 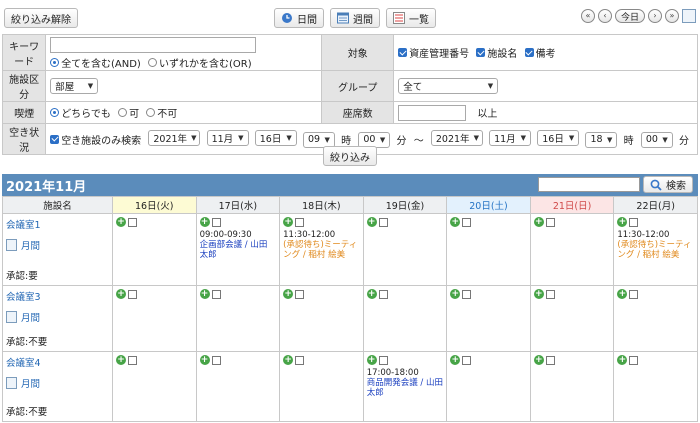 I want to click on from-year-select: 2021年 ▼, so click(x=174, y=138).